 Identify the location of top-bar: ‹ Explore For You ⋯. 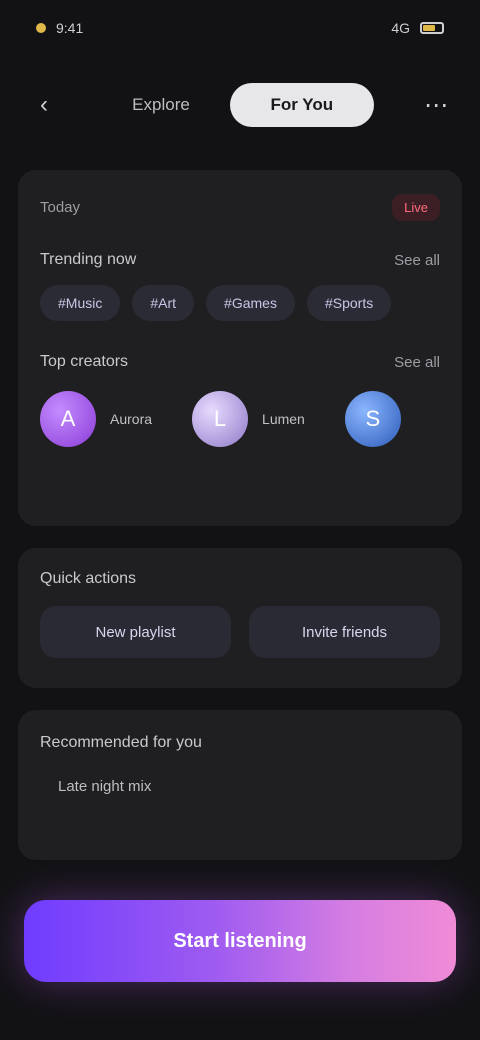
(240, 105).